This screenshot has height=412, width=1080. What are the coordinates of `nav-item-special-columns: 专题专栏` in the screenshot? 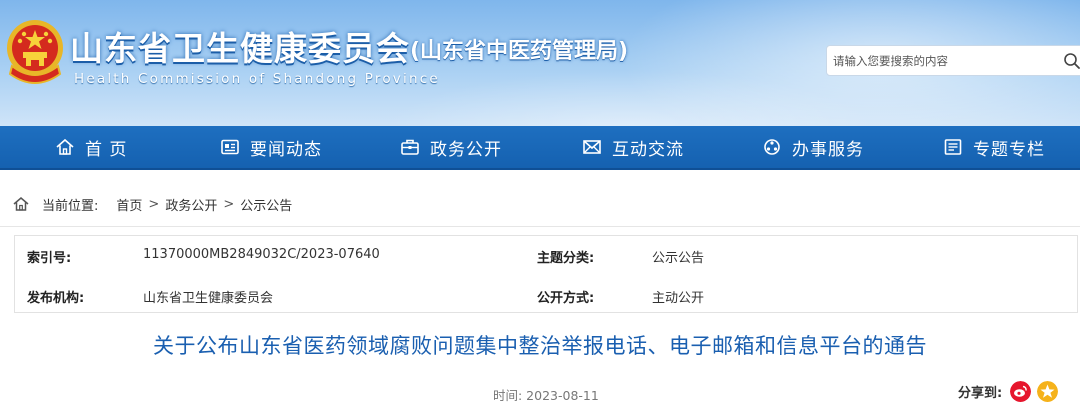 It's located at (994, 147).